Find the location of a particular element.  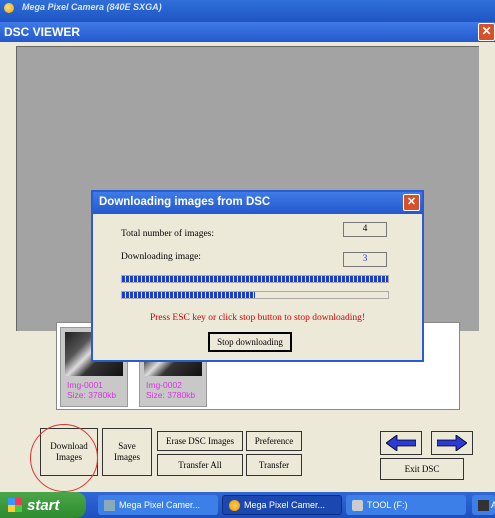

taskbar-item-label: TOOL (F:) is located at coordinates (387, 505).